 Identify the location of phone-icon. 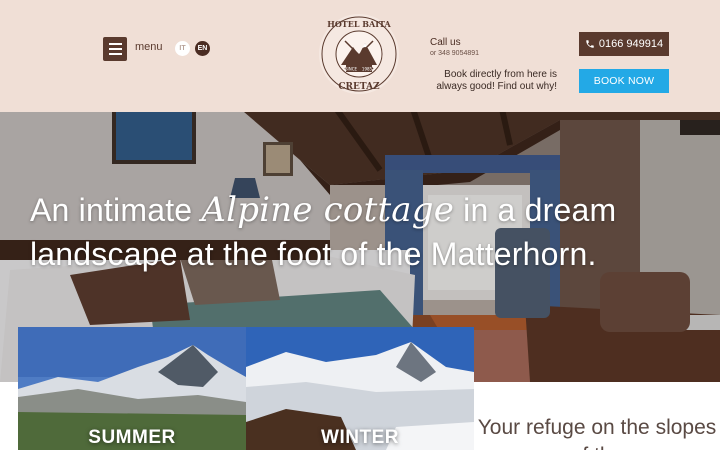
(590, 44).